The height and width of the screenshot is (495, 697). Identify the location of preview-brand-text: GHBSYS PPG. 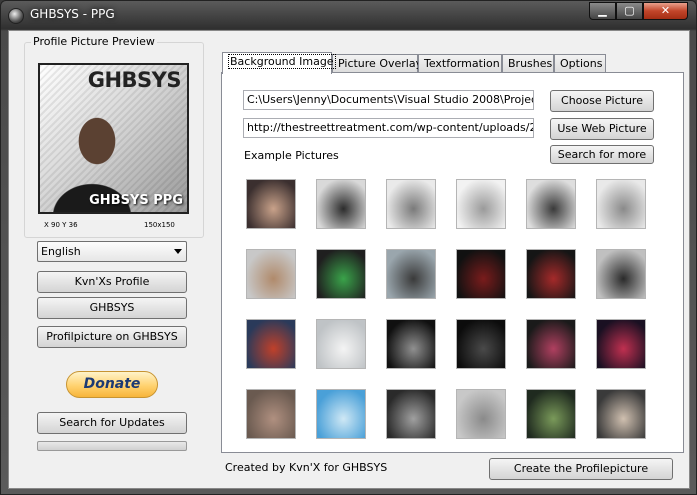
(136, 200).